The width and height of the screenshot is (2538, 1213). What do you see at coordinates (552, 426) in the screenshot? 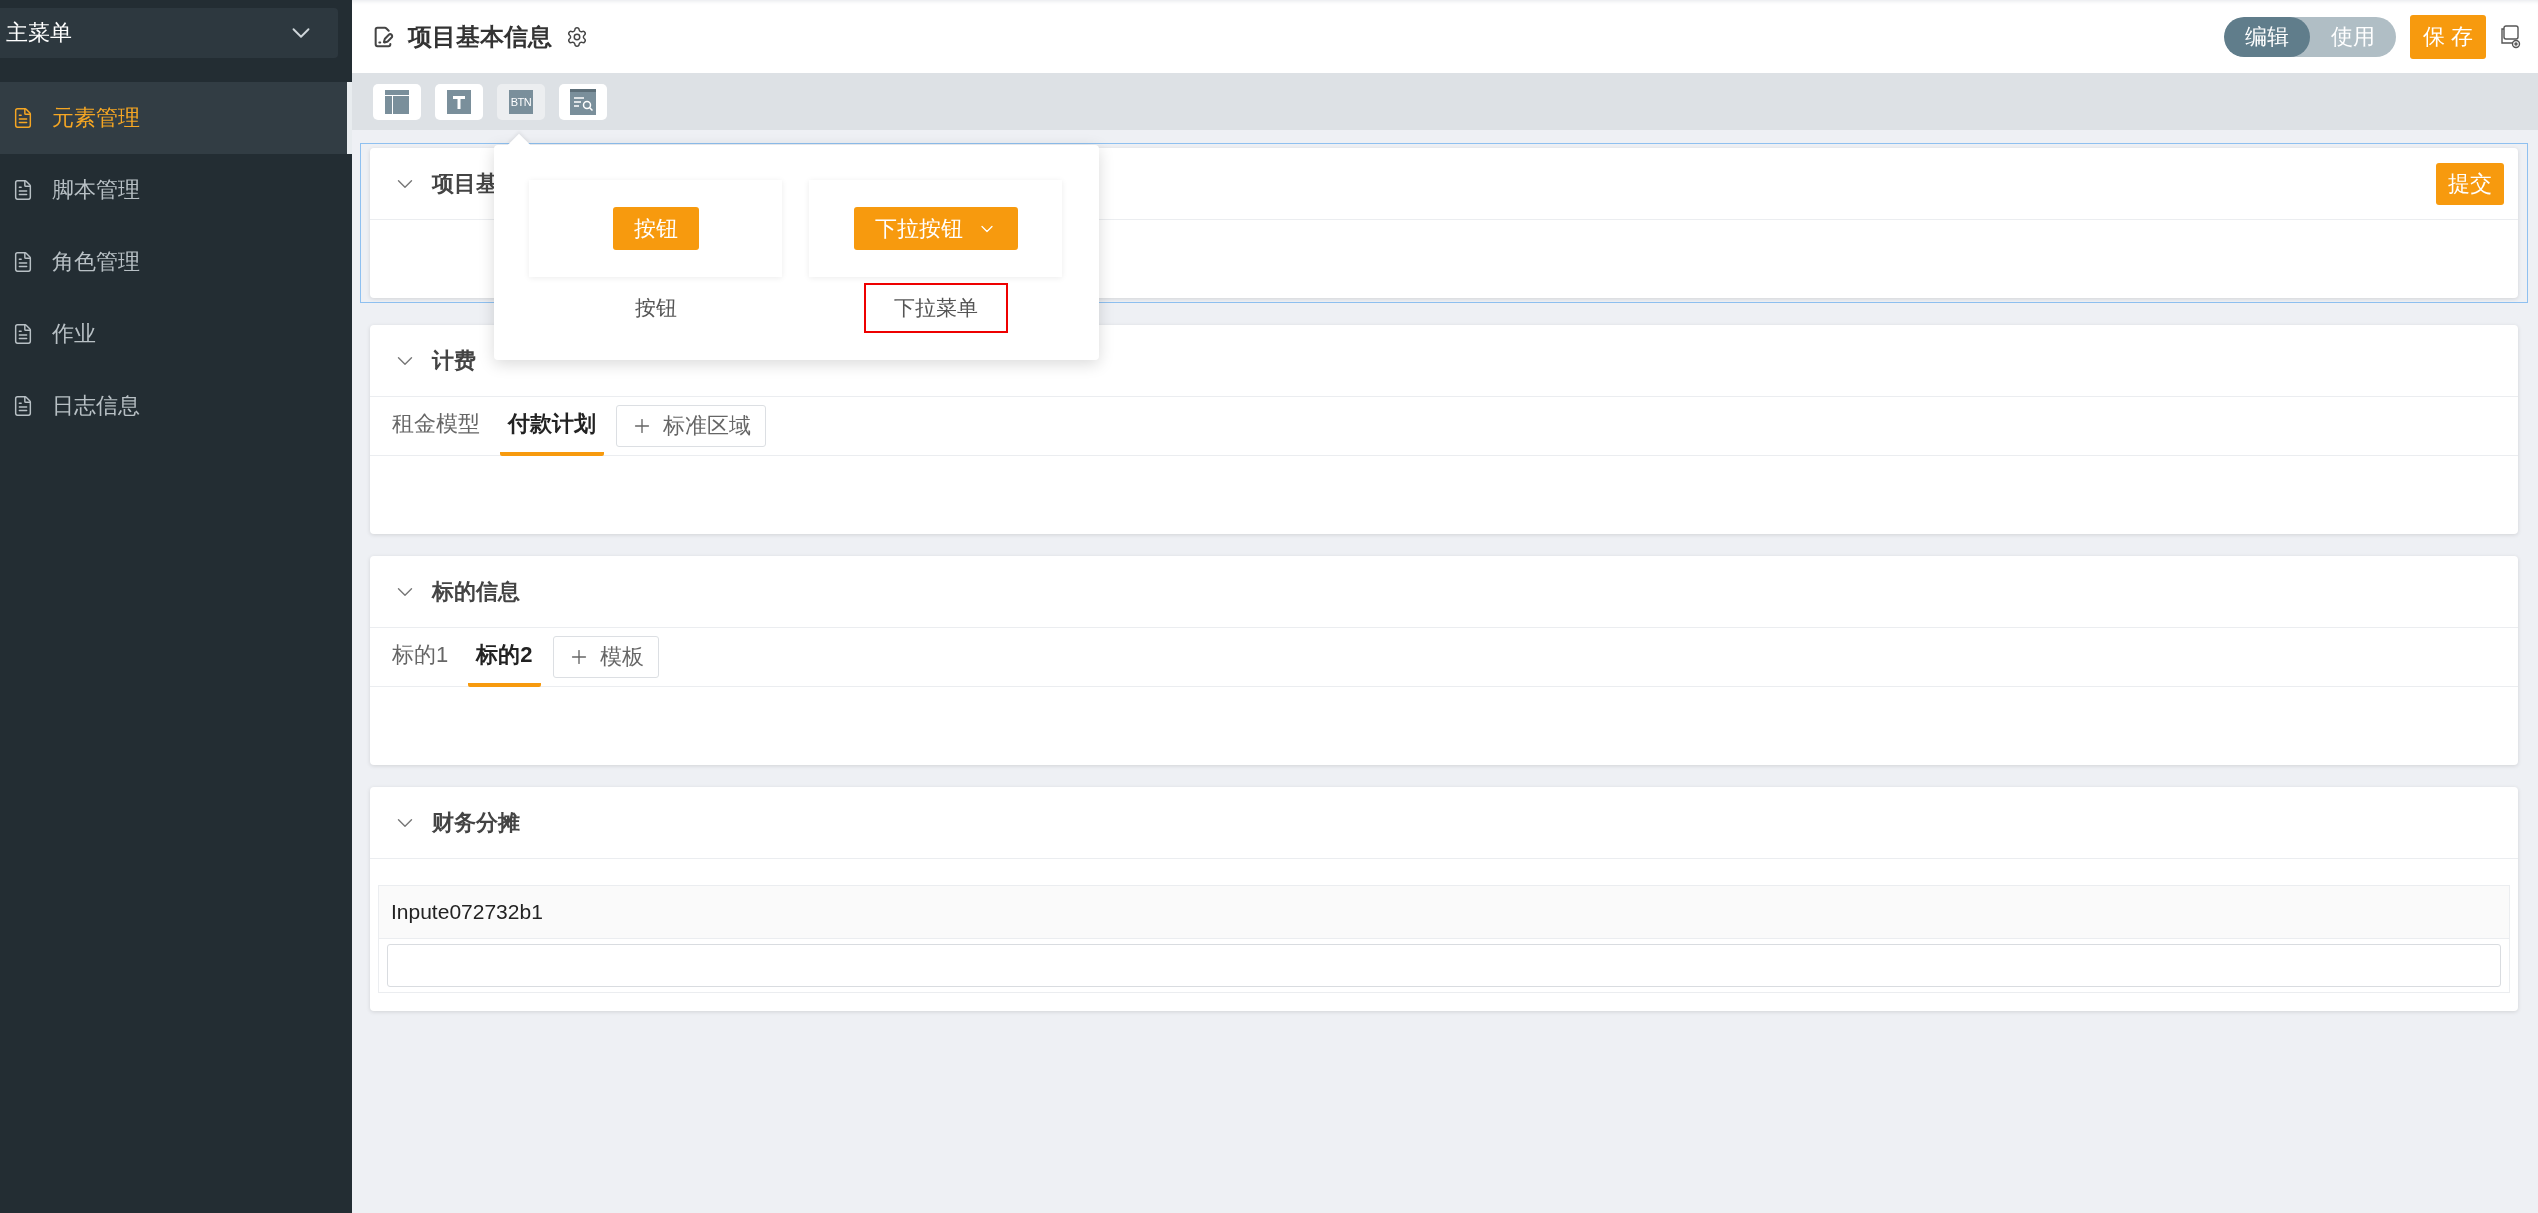
I see `tab: 付款计划` at bounding box center [552, 426].